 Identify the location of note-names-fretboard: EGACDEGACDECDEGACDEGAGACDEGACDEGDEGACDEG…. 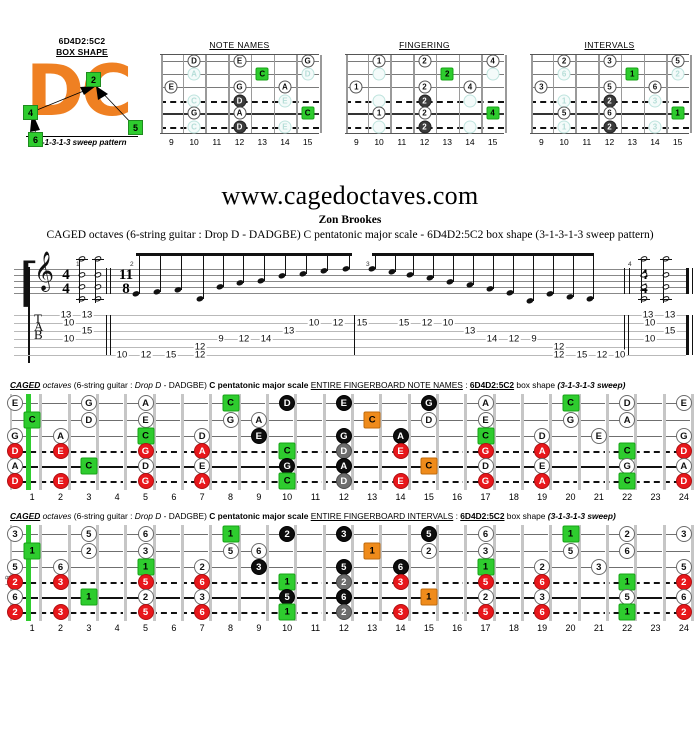
(350, 442).